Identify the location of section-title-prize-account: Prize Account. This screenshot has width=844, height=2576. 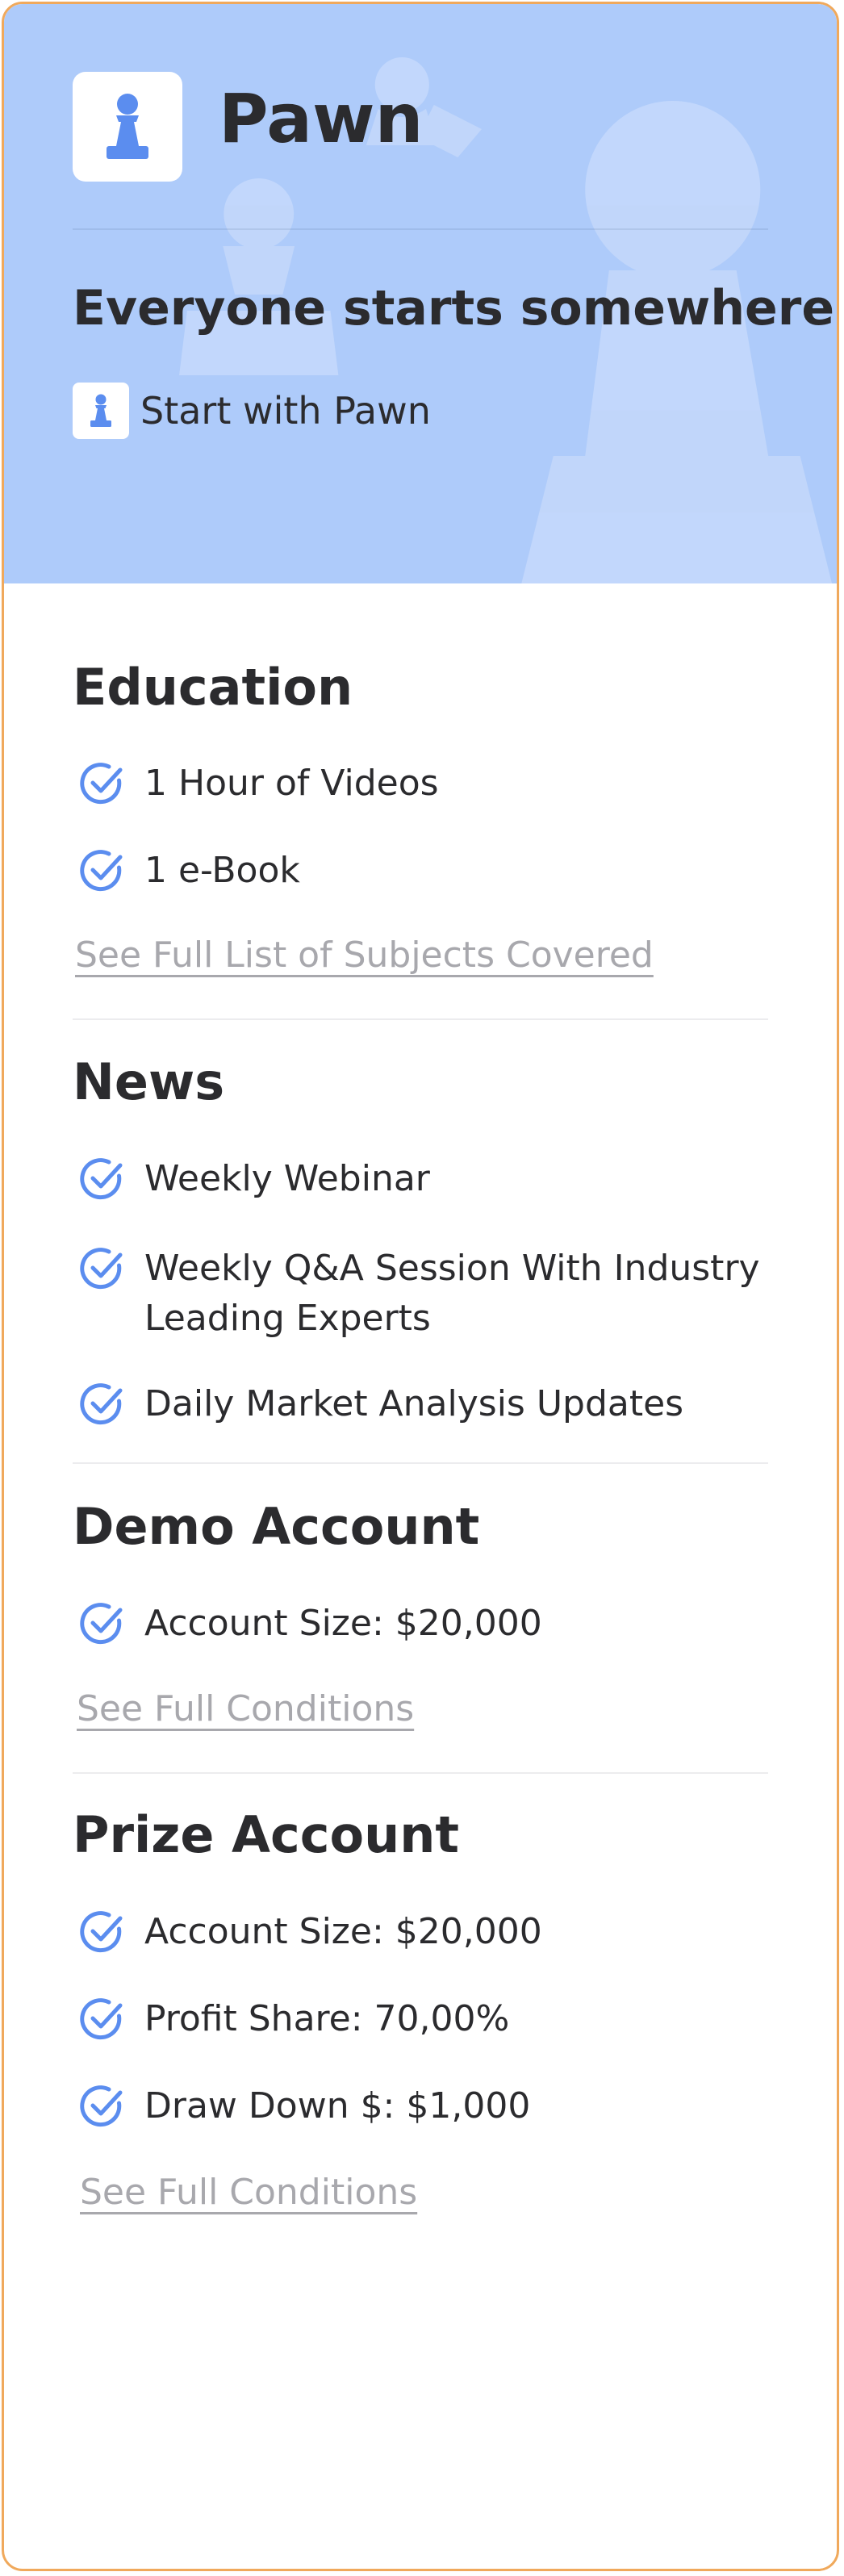
(266, 1834).